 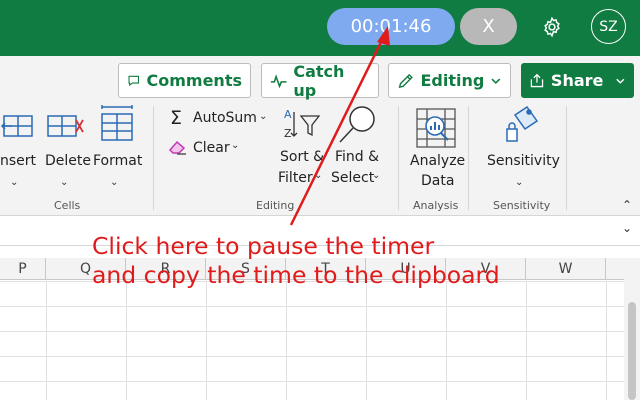 I want to click on share-button: Share, so click(x=577, y=80).